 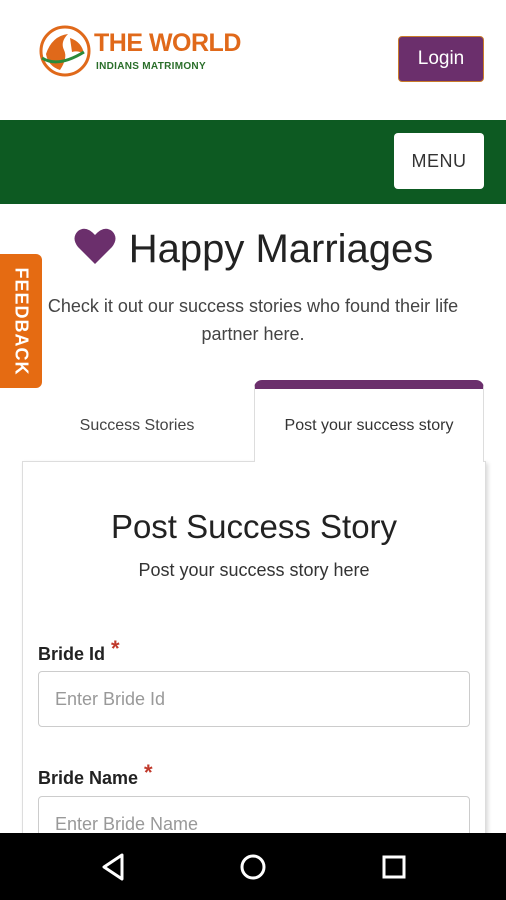 What do you see at coordinates (369, 421) in the screenshot?
I see `tab-post-success-story: Post your success story` at bounding box center [369, 421].